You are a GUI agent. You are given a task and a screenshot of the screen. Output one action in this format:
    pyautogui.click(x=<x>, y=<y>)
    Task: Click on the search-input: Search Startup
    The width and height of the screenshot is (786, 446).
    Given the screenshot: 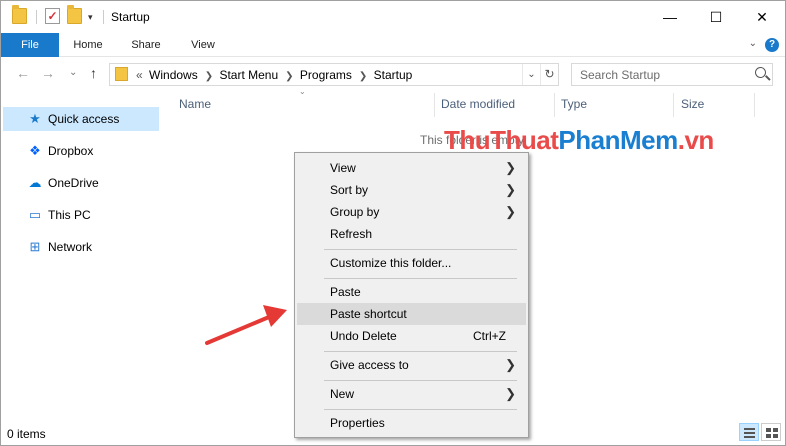 What is the action you would take?
    pyautogui.click(x=620, y=75)
    